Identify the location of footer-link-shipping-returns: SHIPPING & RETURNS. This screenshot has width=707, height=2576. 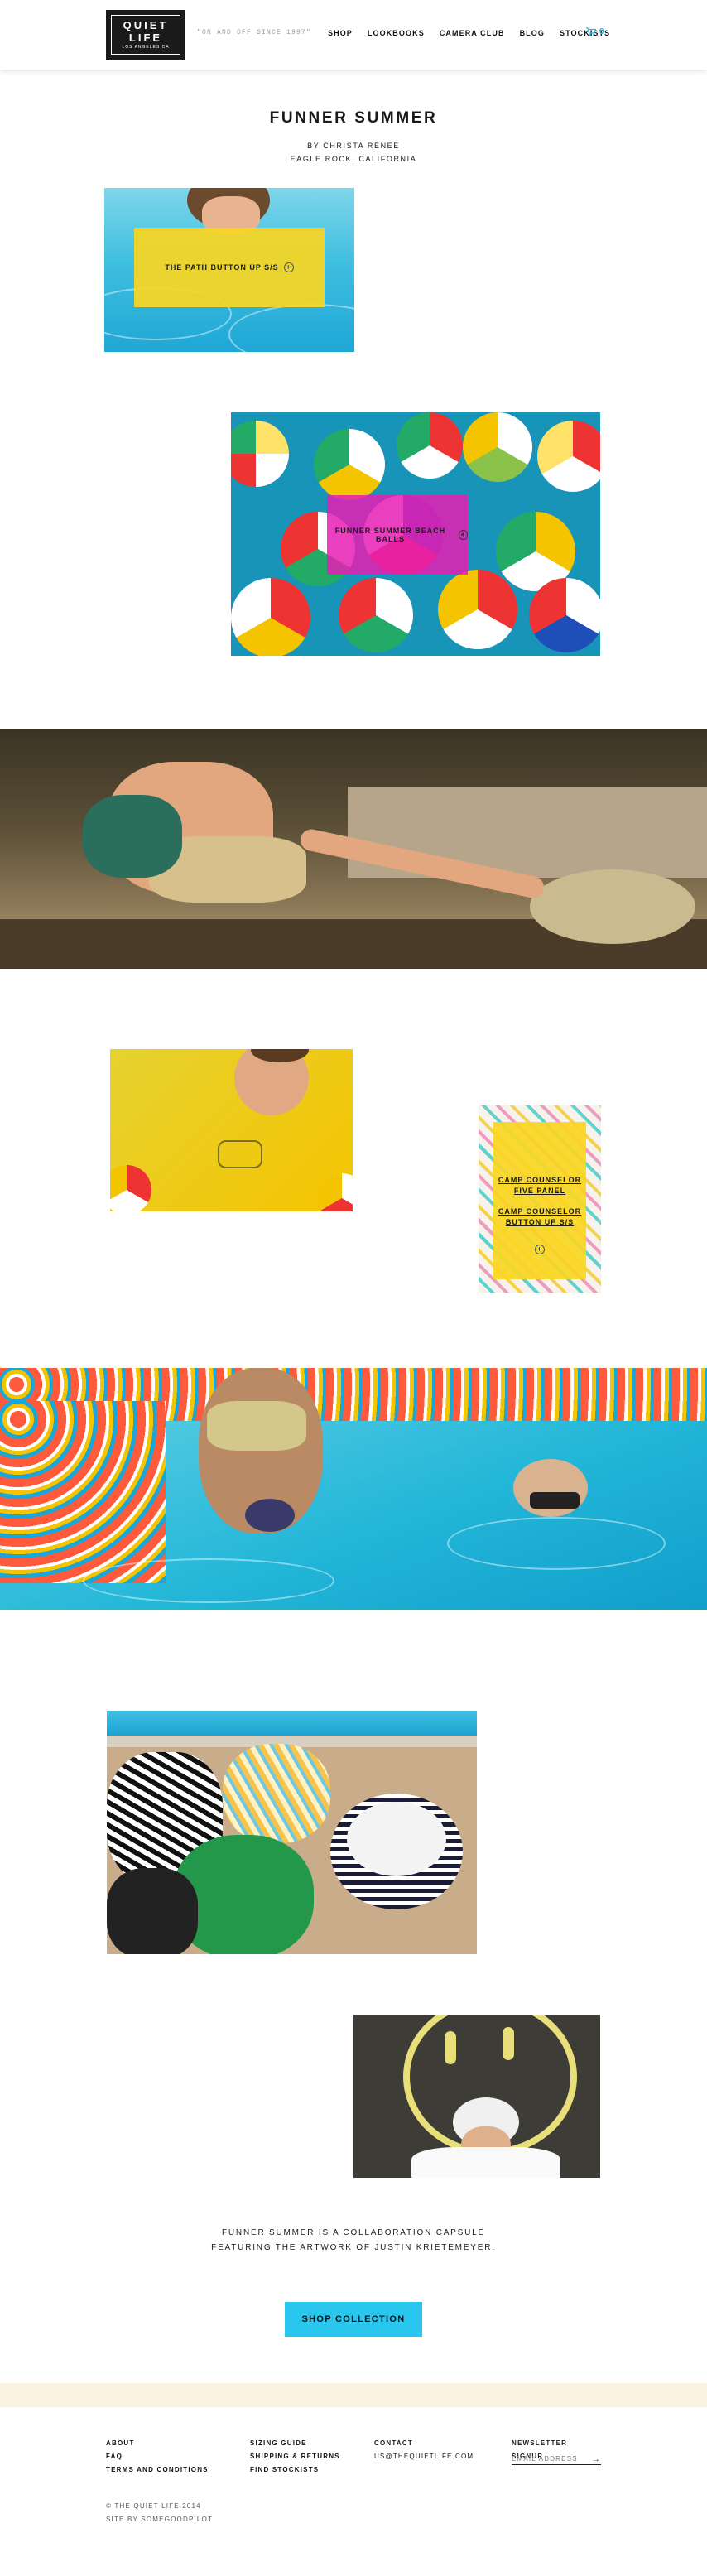
(295, 2456).